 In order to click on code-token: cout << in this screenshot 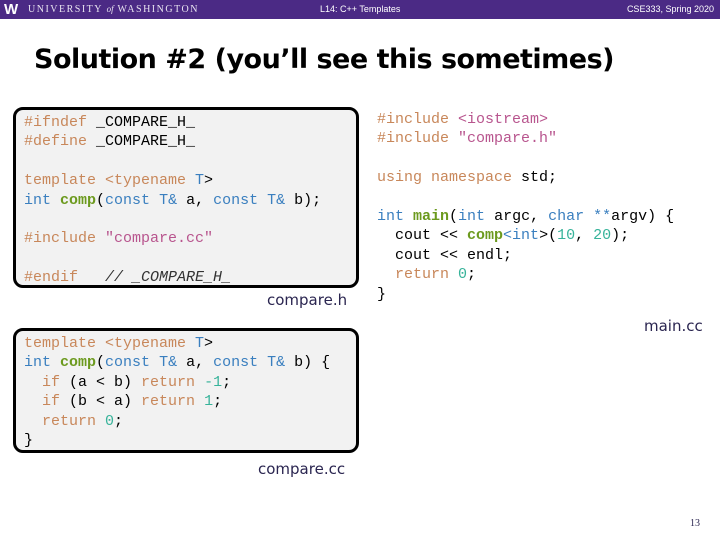, I will do `click(422, 236)`.